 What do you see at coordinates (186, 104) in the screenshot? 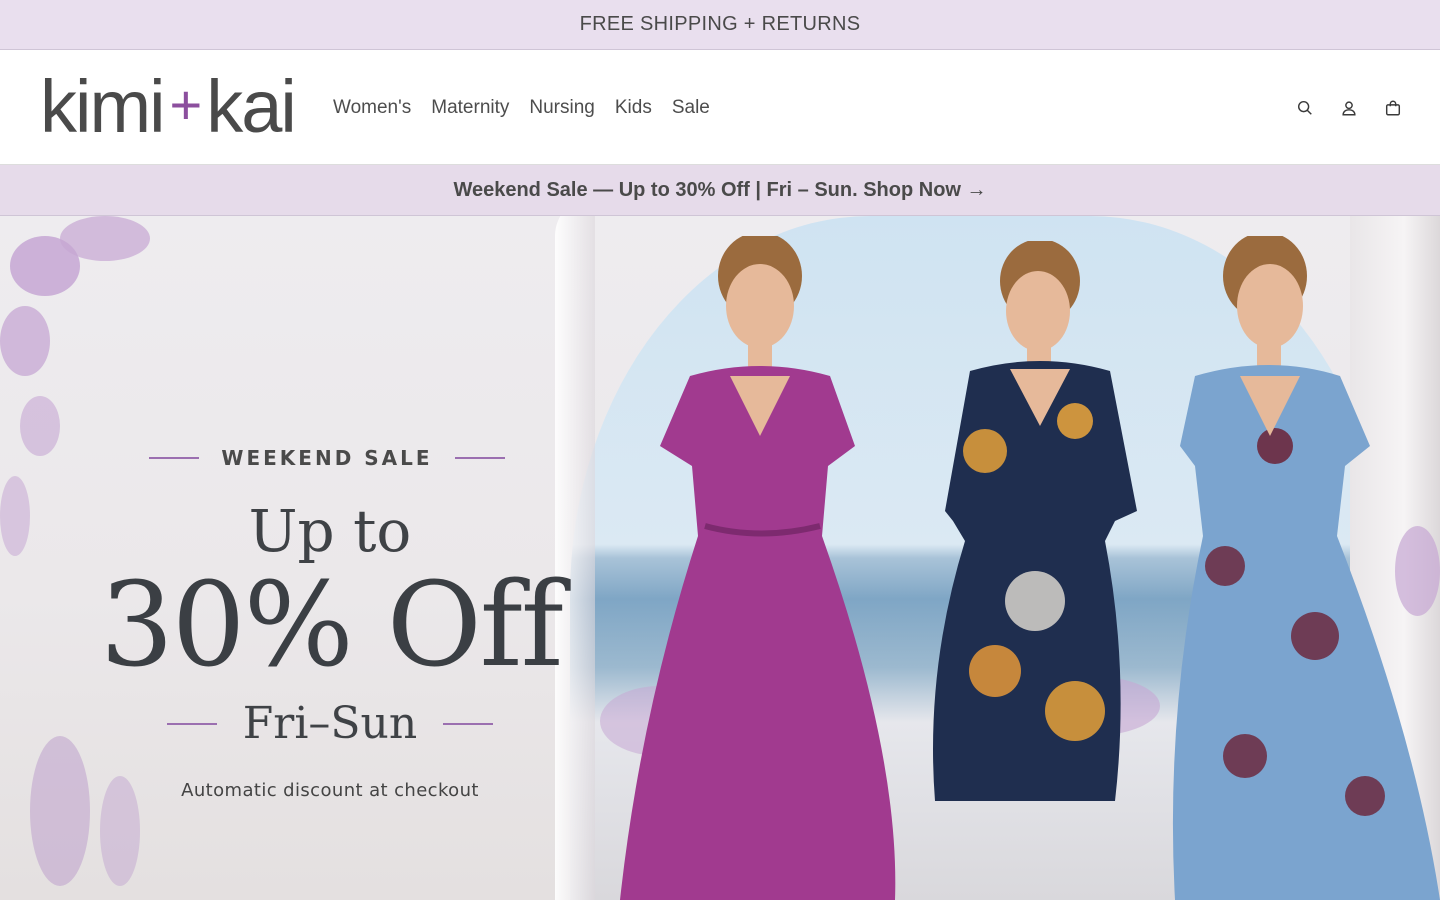
I see `logo-plus: +` at bounding box center [186, 104].